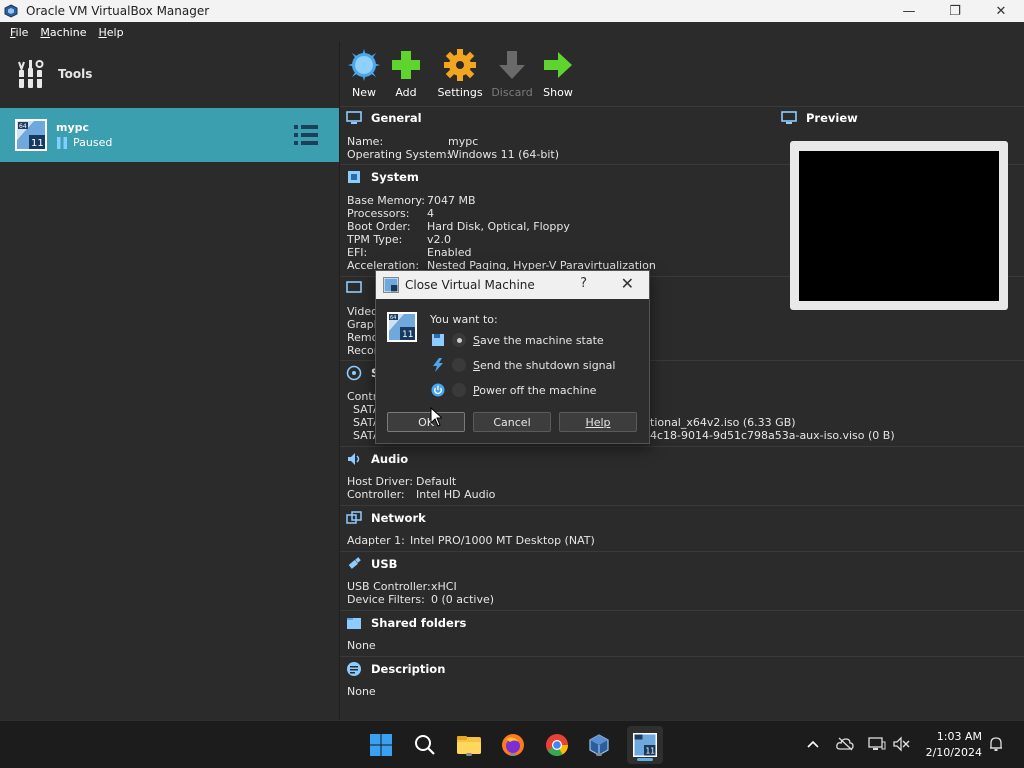 Image resolution: width=1024 pixels, height=768 pixels. I want to click on notifications-button, so click(996, 744).